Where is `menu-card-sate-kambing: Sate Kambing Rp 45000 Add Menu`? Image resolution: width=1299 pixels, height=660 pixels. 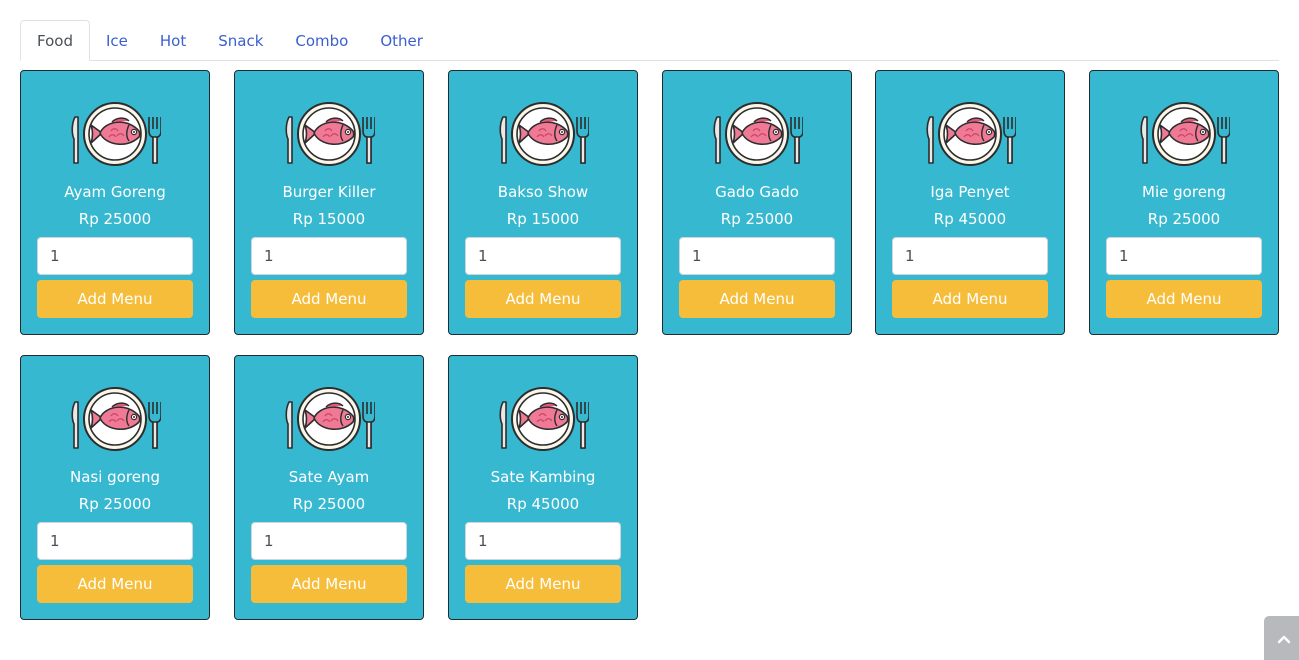 menu-card-sate-kambing: Sate Kambing Rp 45000 Add Menu is located at coordinates (543, 487).